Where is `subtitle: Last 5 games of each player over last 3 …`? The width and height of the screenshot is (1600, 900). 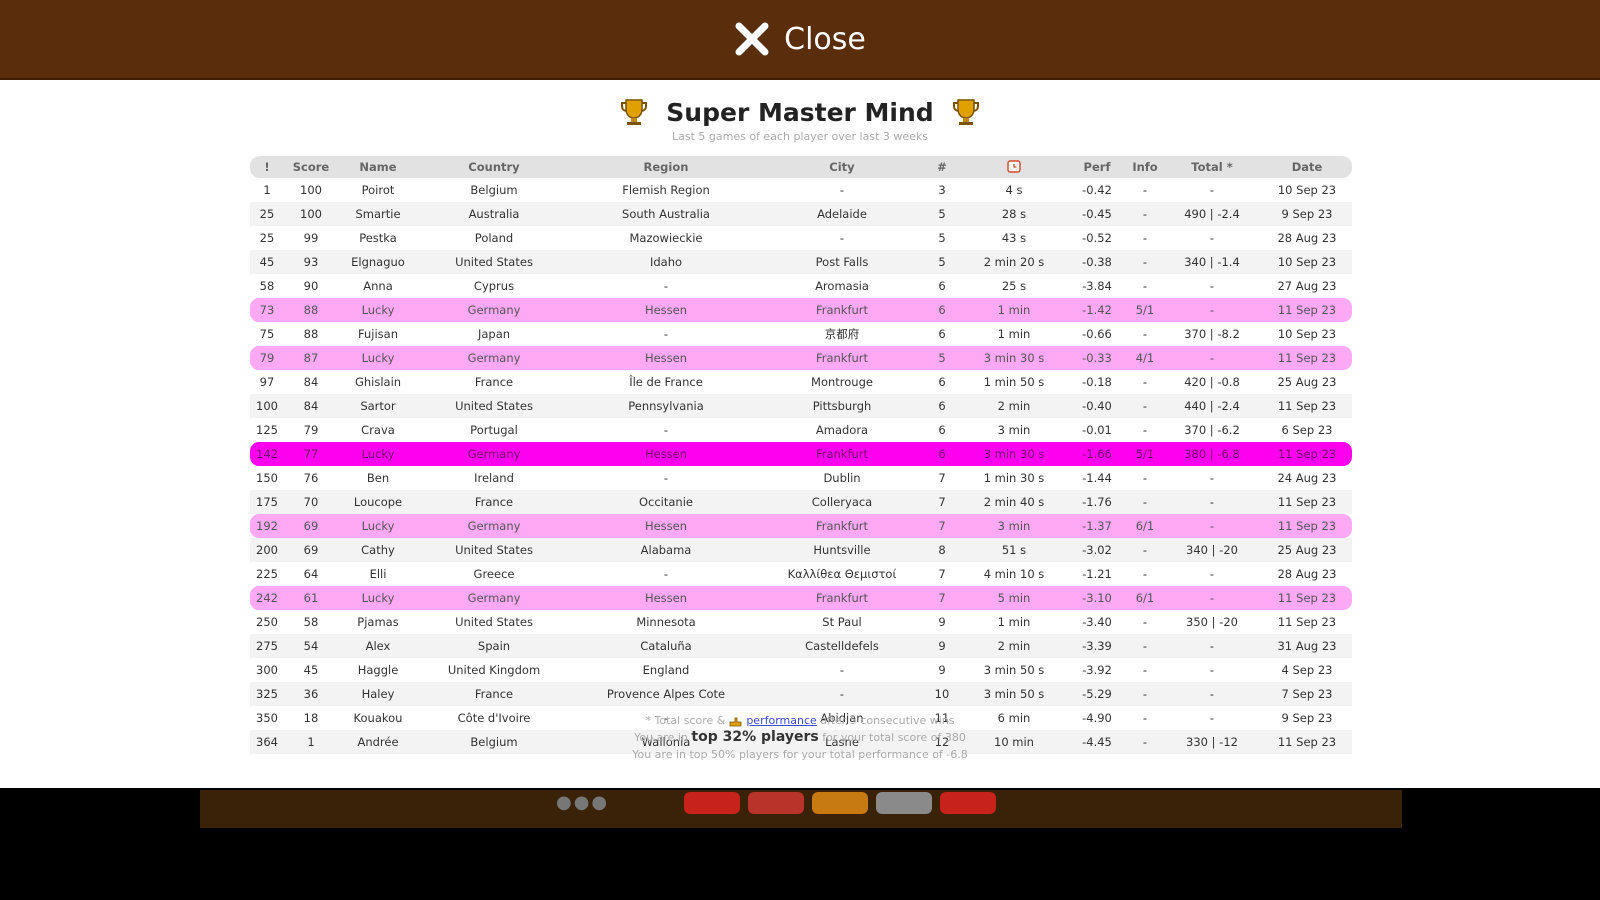
subtitle: Last 5 games of each player over last 3 … is located at coordinates (800, 136).